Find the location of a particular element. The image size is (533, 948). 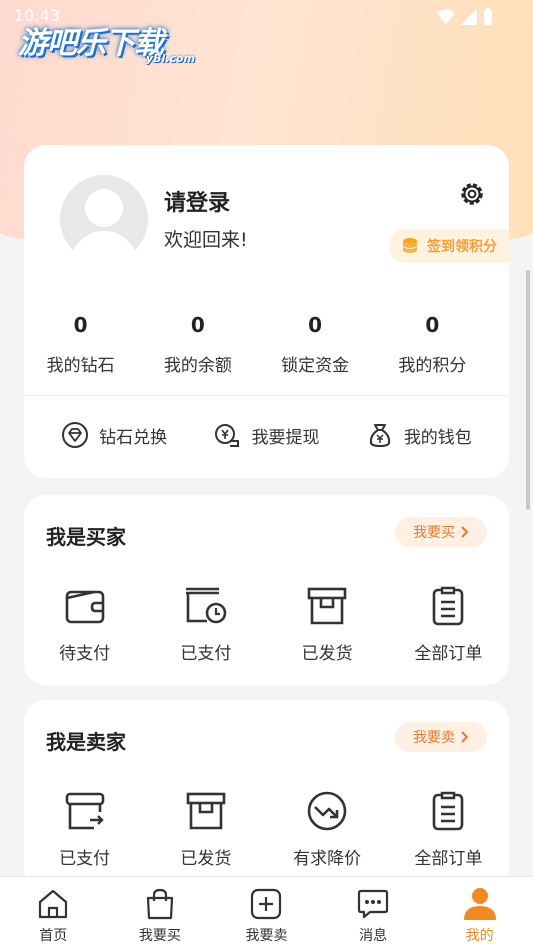

diamond-icon is located at coordinates (75, 435).